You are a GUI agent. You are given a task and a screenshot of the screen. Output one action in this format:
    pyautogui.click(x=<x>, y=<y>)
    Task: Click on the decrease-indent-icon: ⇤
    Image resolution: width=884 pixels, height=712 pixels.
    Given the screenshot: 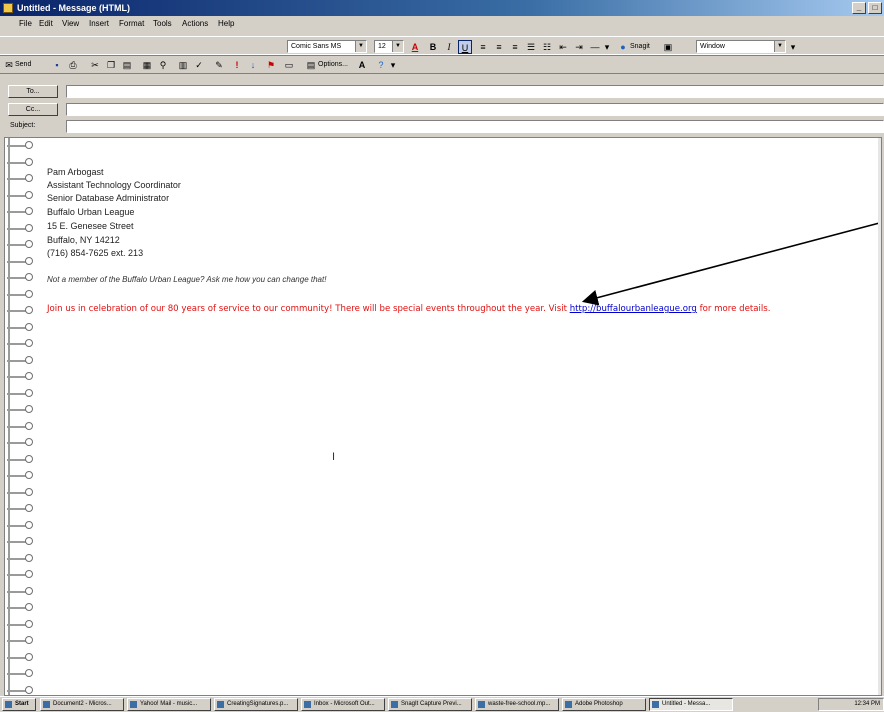 What is the action you would take?
    pyautogui.click(x=563, y=47)
    